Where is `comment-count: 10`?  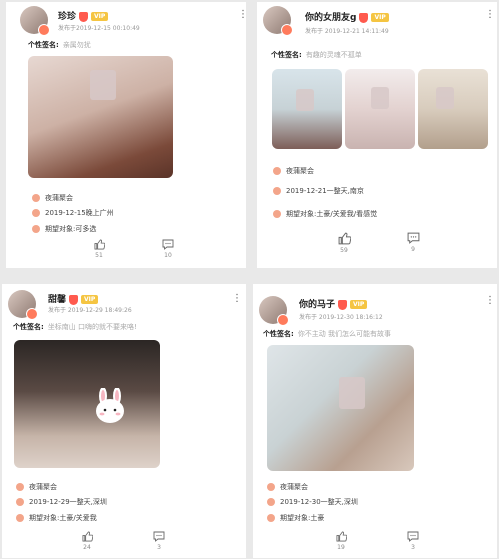
comment-count: 10 is located at coordinates (168, 255).